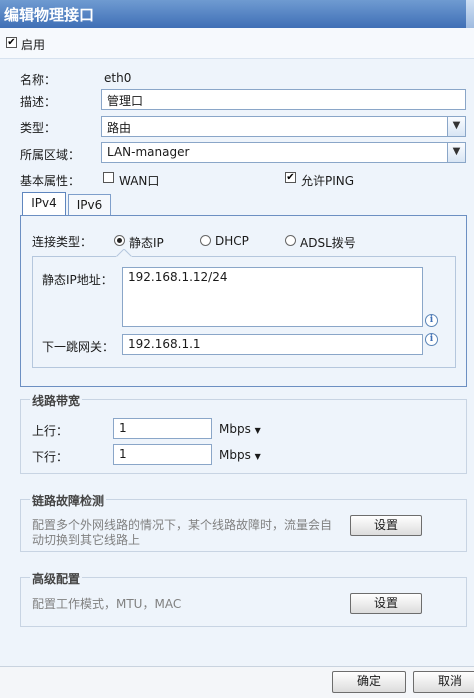  I want to click on window-titlebar: 编辑物理接口, so click(237, 14).